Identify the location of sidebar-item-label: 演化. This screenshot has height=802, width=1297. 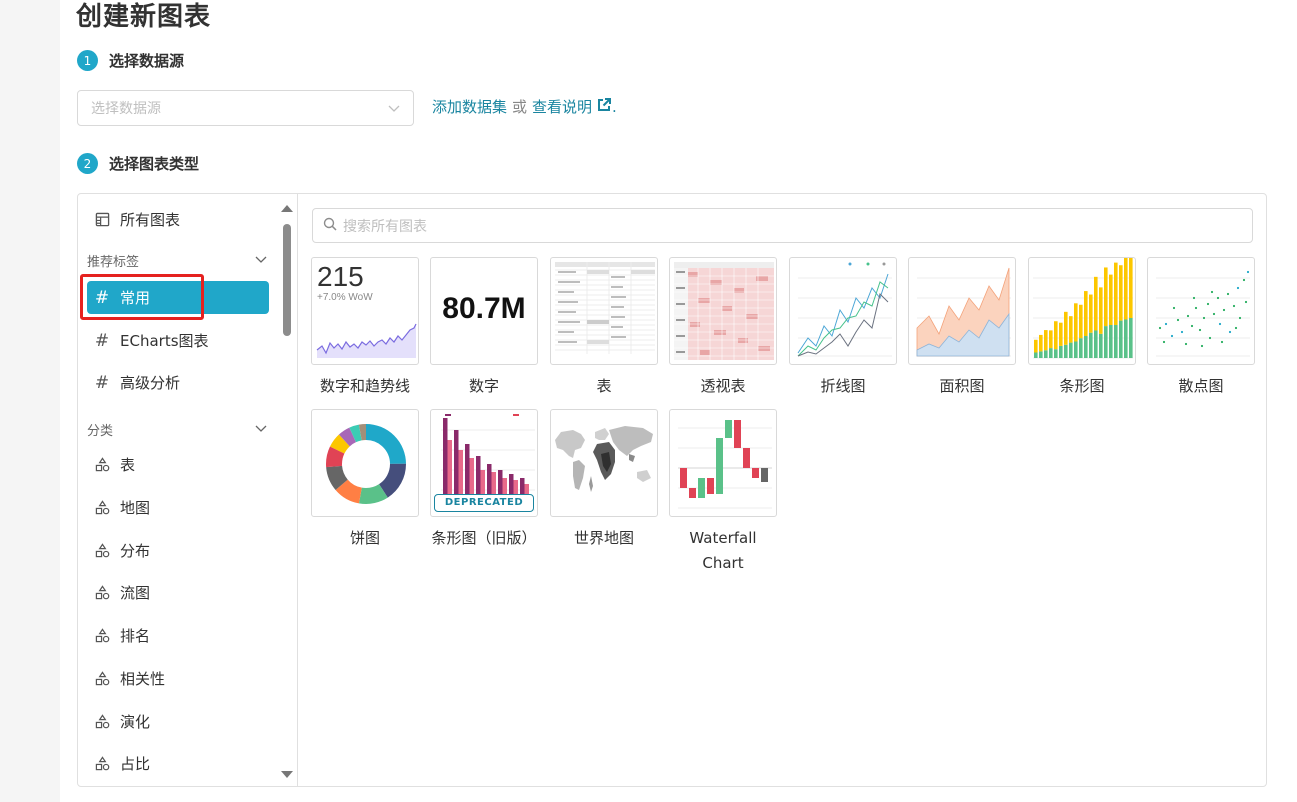
(135, 722).